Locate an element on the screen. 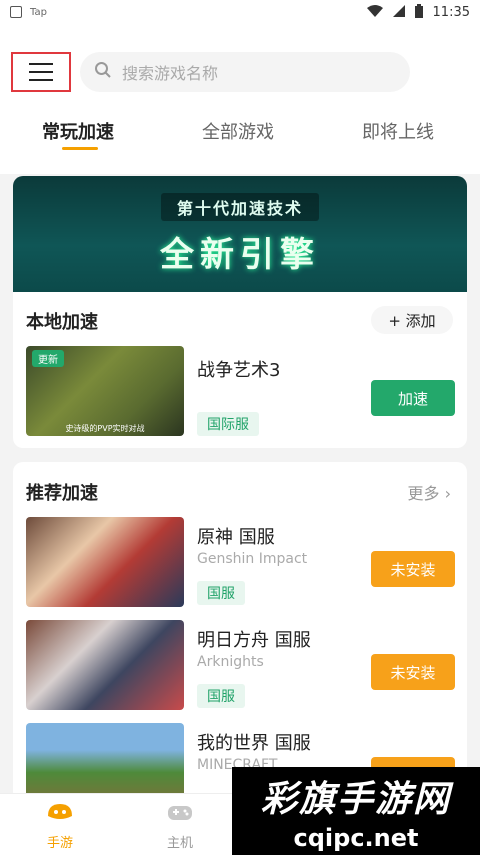 The width and height of the screenshot is (480, 855). status-app-label: Tap is located at coordinates (38, 12).